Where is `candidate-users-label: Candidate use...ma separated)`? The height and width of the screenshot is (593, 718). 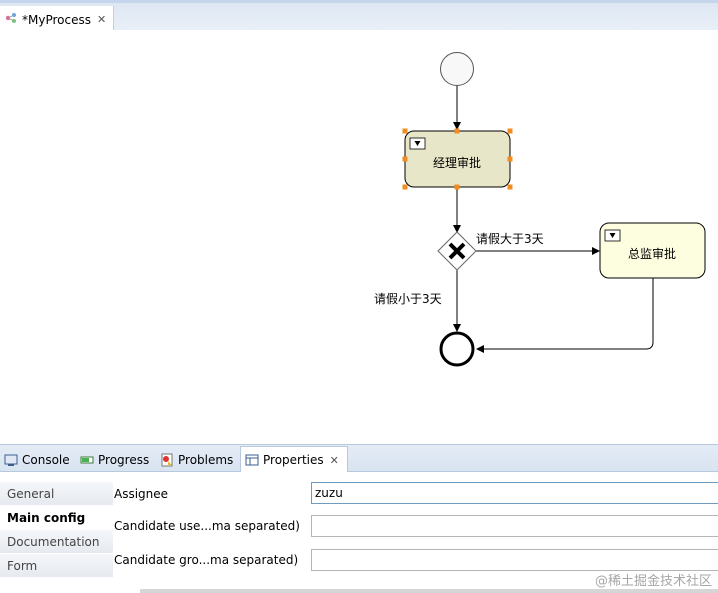 candidate-users-label: Candidate use...ma separated) is located at coordinates (207, 526).